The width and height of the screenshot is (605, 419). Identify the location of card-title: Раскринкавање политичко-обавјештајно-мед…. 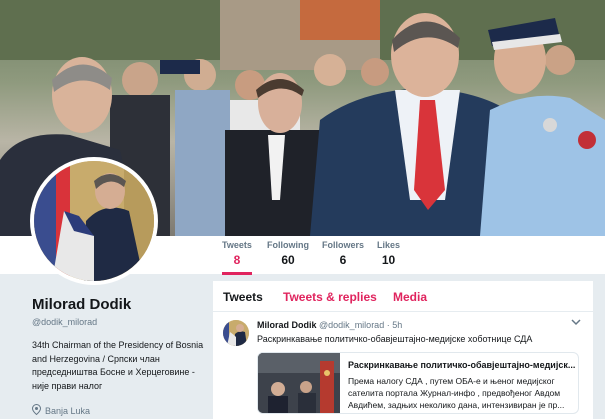
(462, 365).